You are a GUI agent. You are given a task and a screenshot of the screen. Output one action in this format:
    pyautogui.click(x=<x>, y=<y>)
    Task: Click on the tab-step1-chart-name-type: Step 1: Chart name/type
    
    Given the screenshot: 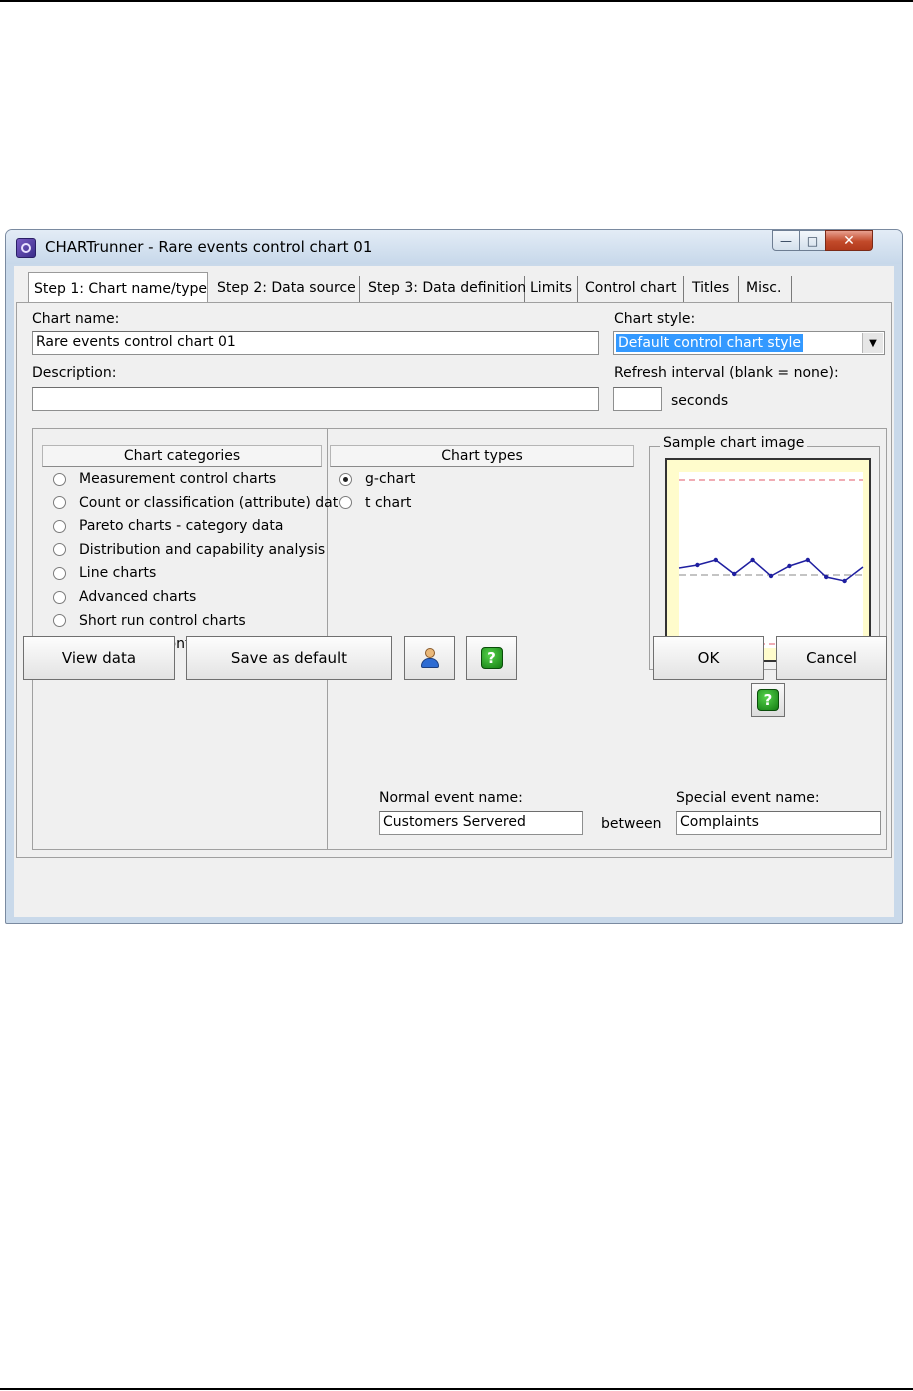 What is the action you would take?
    pyautogui.click(x=118, y=287)
    